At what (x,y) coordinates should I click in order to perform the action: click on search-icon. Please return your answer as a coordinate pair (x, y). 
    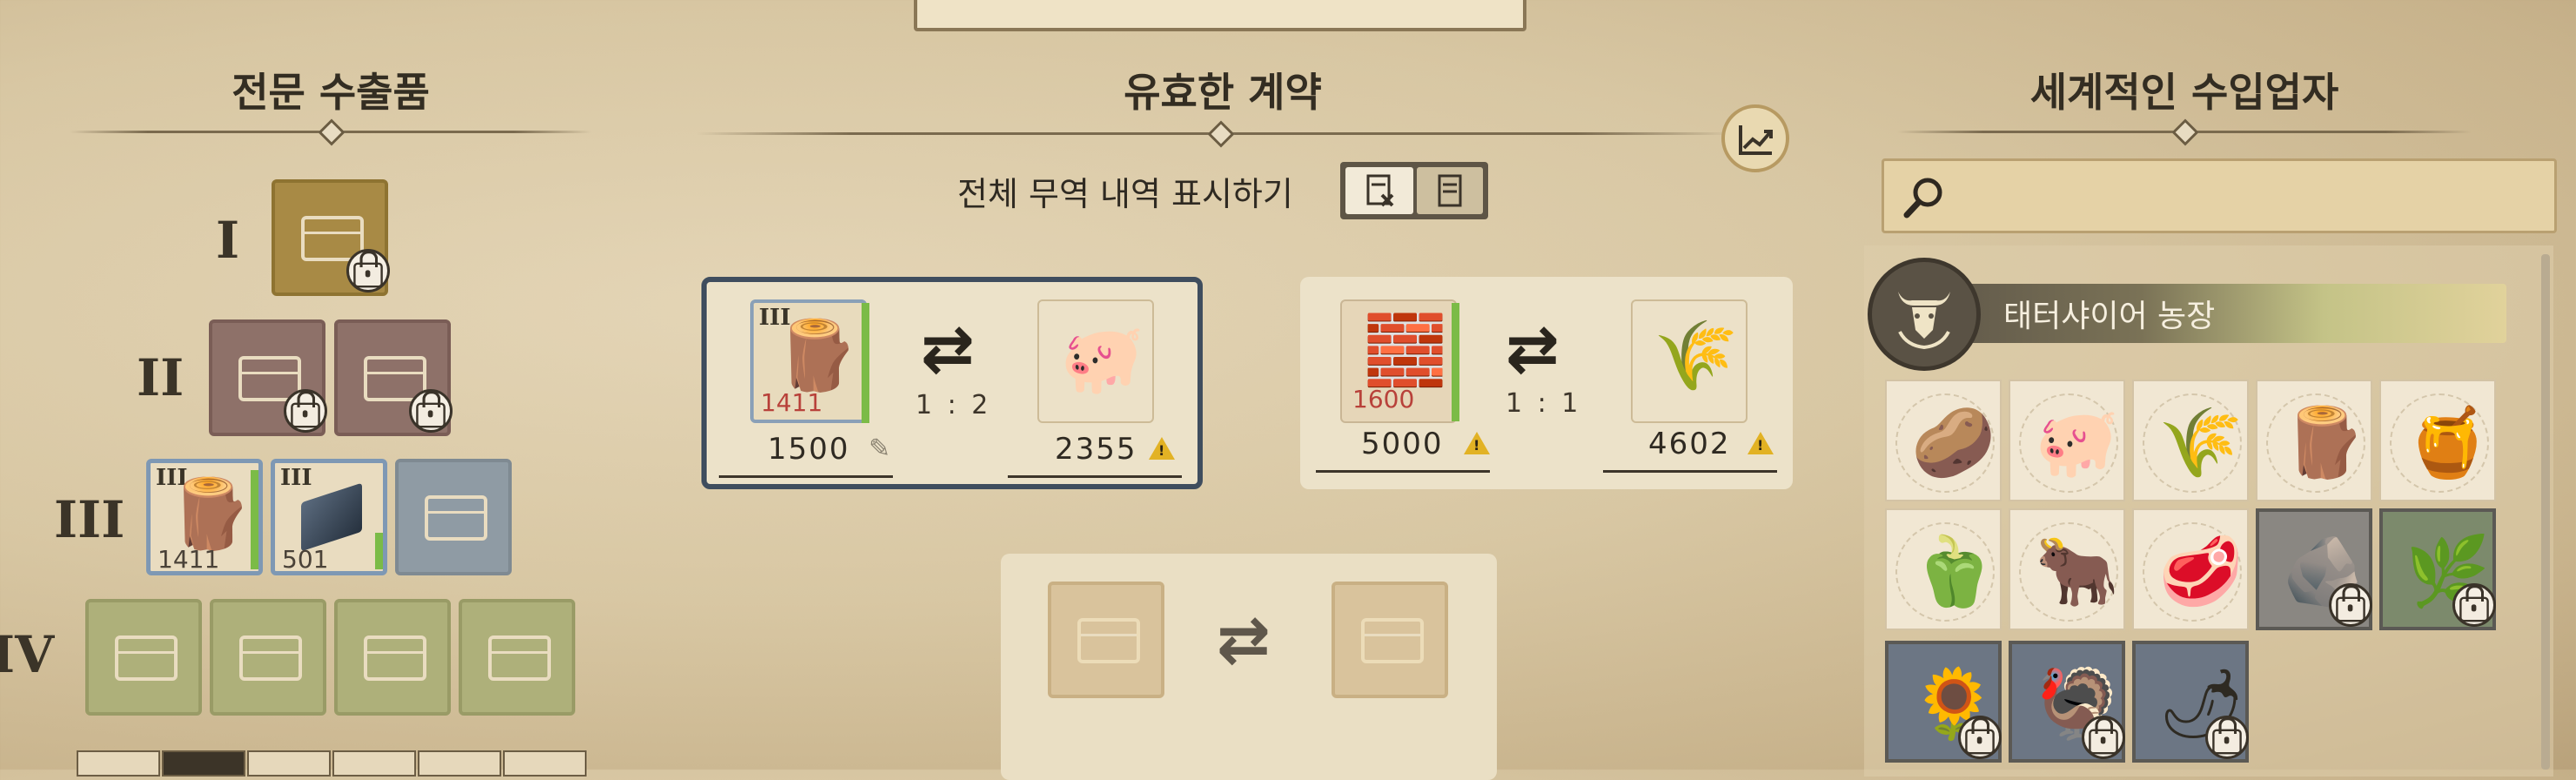
    Looking at the image, I should click on (1923, 198).